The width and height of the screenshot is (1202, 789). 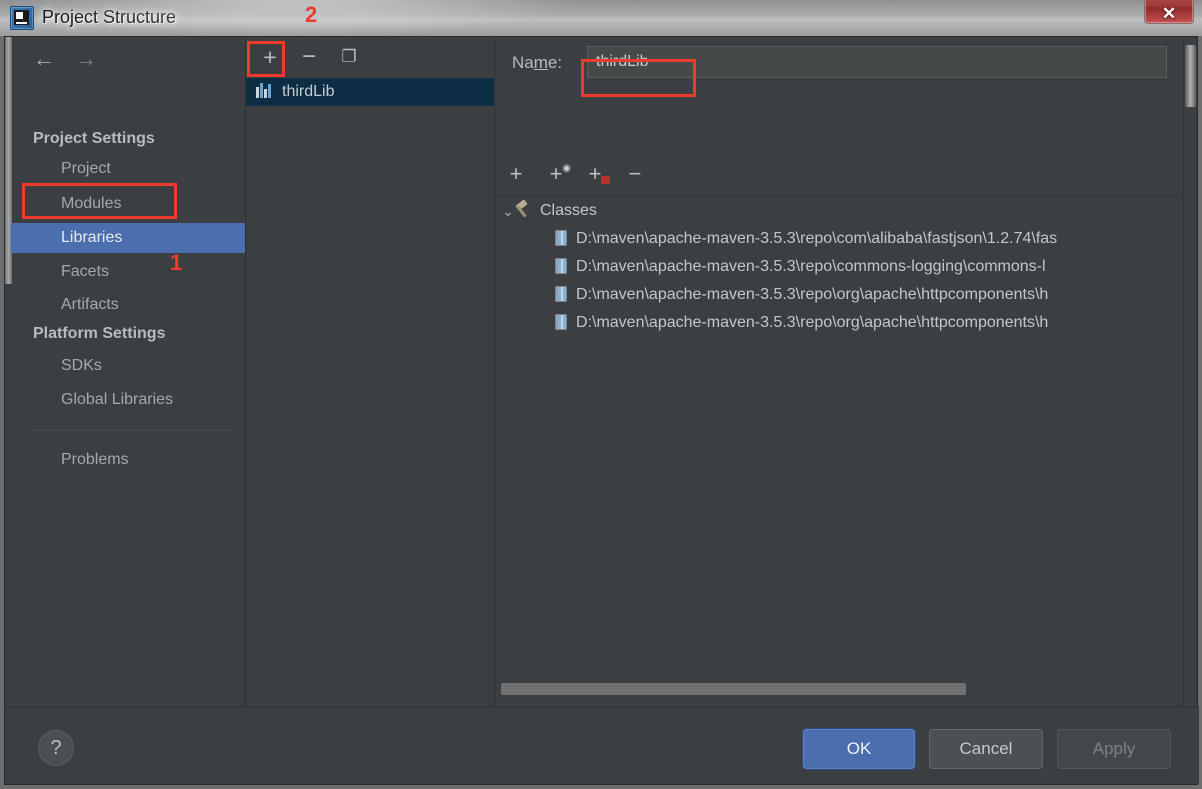 What do you see at coordinates (128, 272) in the screenshot?
I see `sidebar-item-facets: Facets` at bounding box center [128, 272].